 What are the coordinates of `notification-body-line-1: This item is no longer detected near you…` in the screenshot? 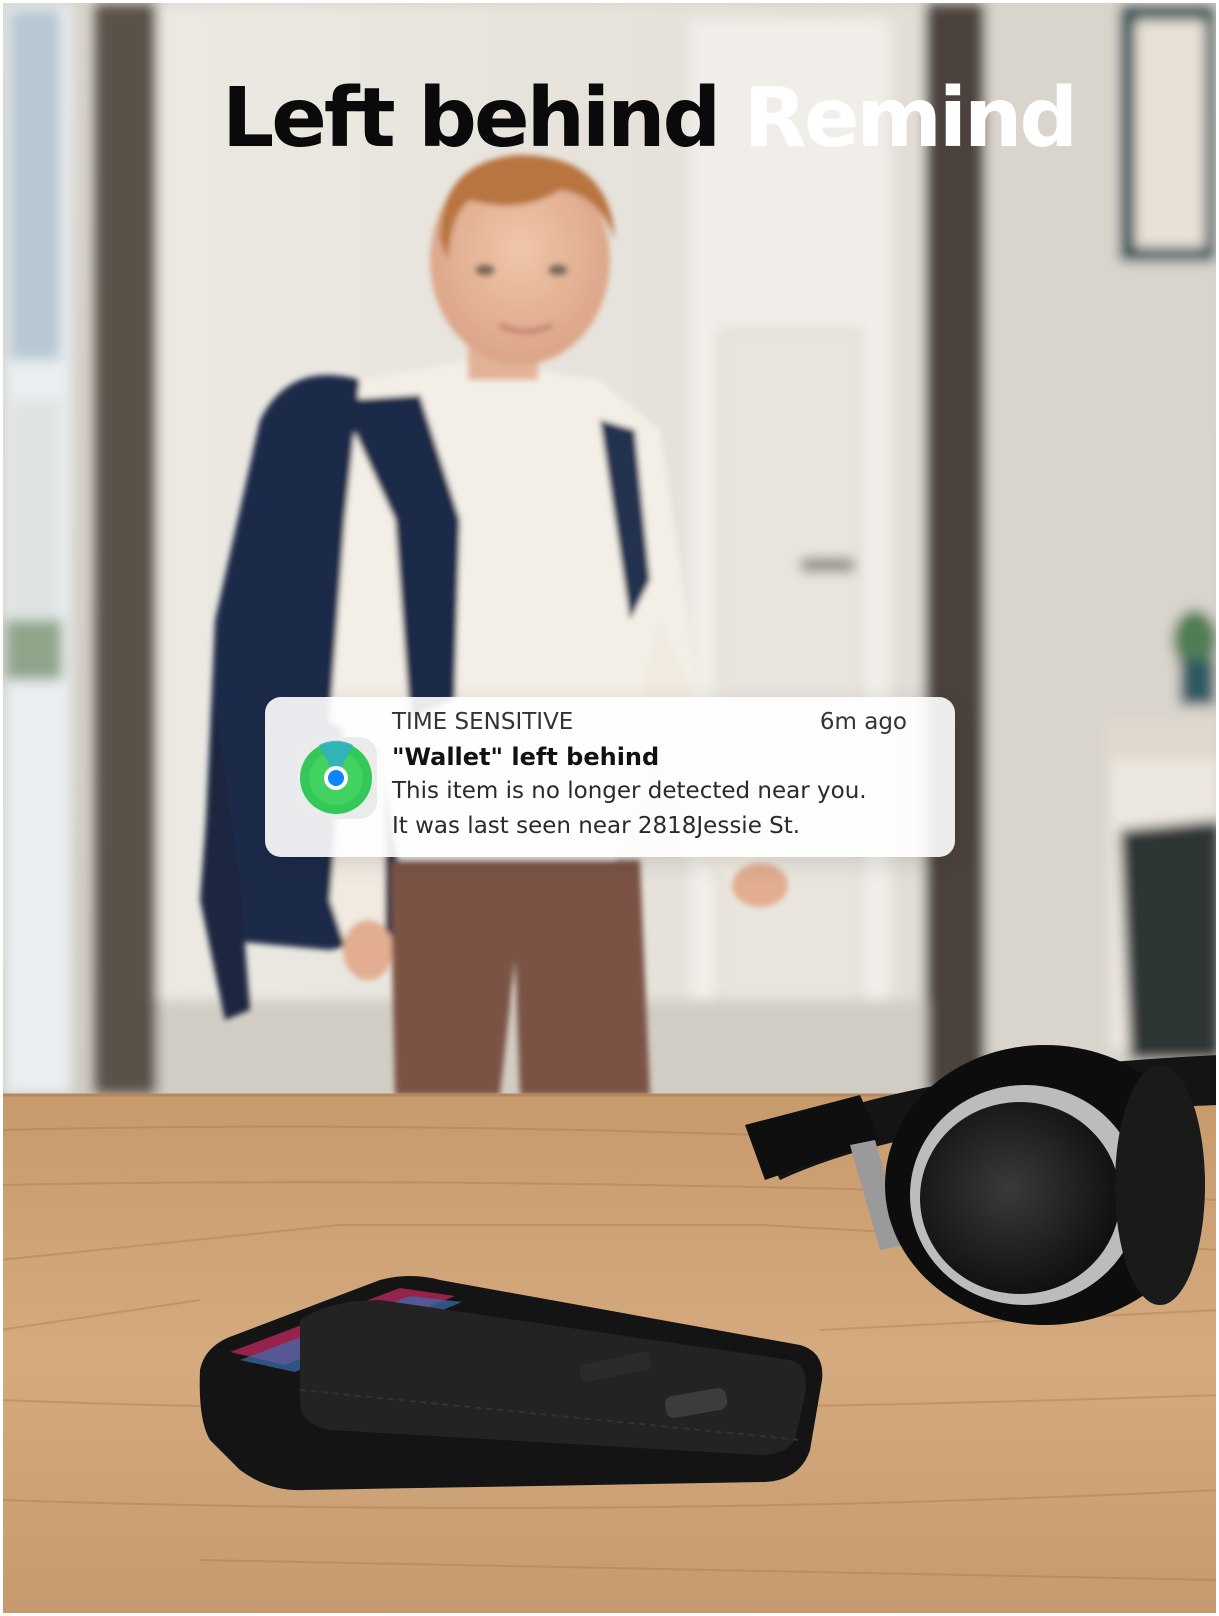 It's located at (629, 791).